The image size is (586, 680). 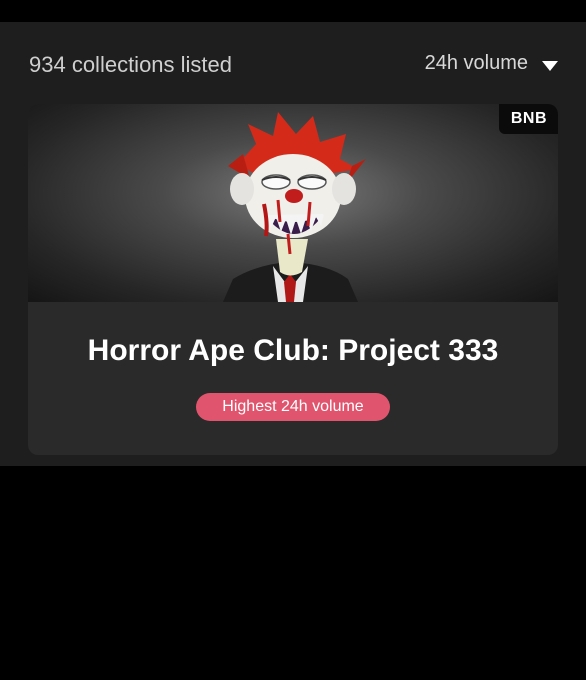 I want to click on highlight-tag: Highest 24h volume, so click(x=293, y=407).